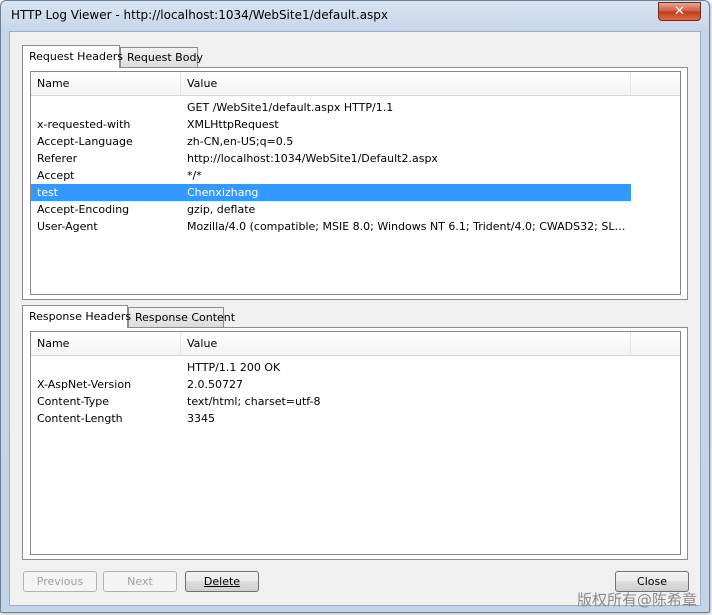  What do you see at coordinates (636, 600) in the screenshot?
I see `watermark: 版权所有@陈希章` at bounding box center [636, 600].